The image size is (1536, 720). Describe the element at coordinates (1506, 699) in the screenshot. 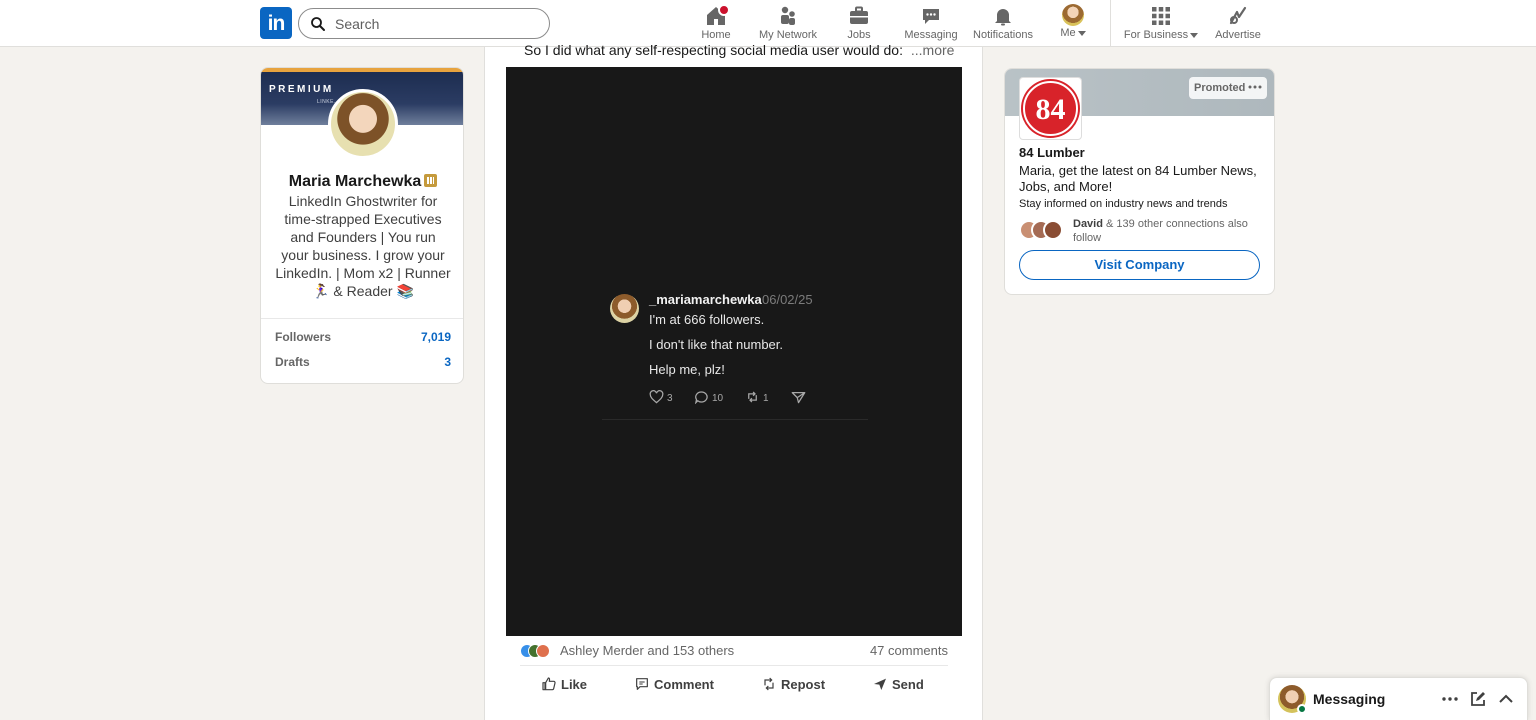

I see `chevron-up-icon` at that location.